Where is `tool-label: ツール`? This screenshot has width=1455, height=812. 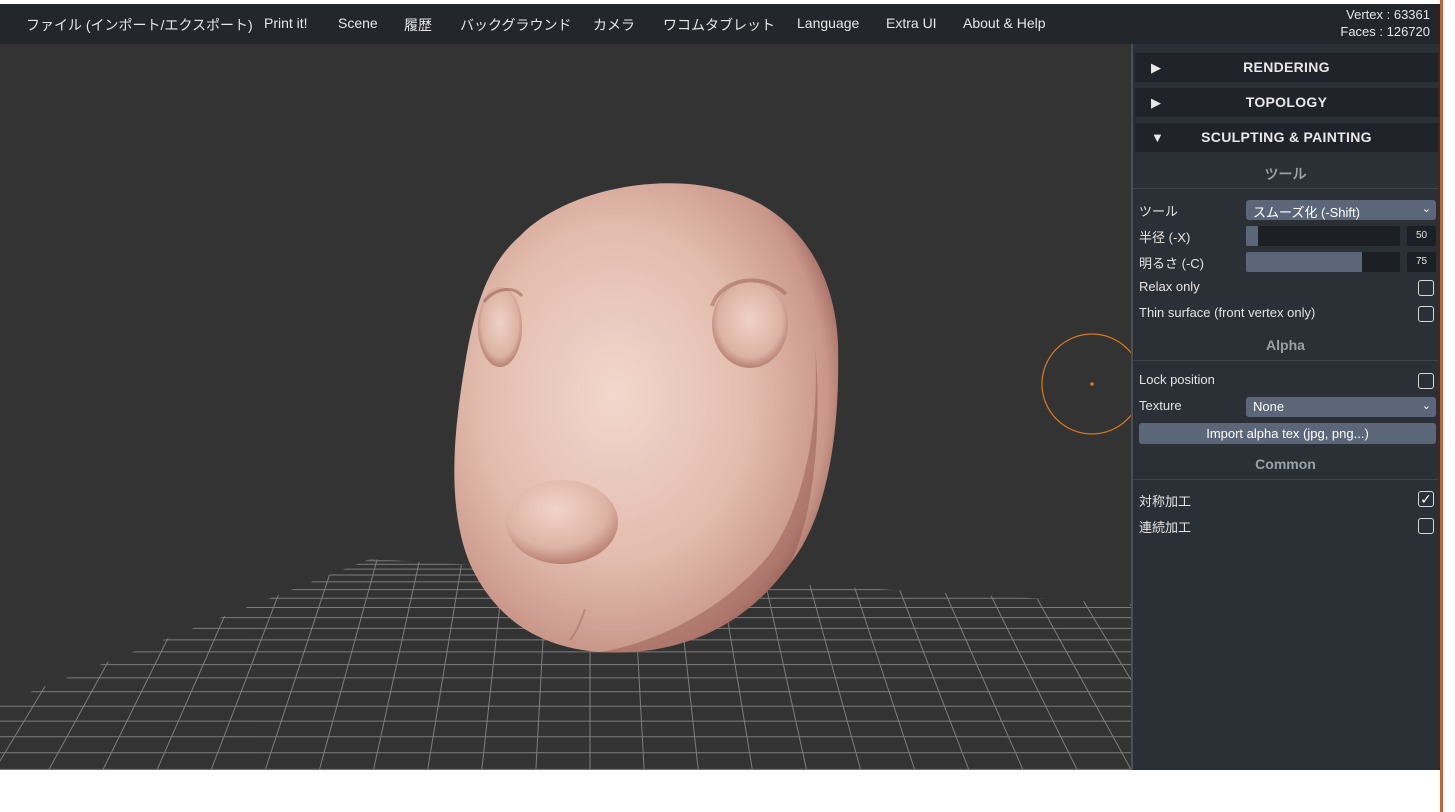 tool-label: ツール is located at coordinates (1159, 211).